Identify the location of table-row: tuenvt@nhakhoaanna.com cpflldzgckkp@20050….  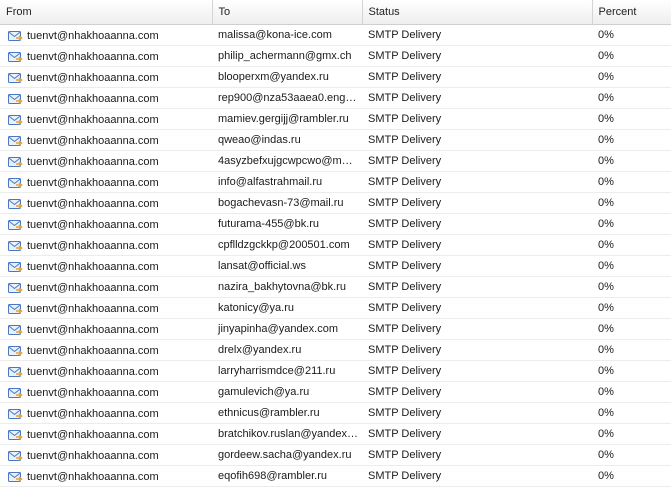
(335, 245).